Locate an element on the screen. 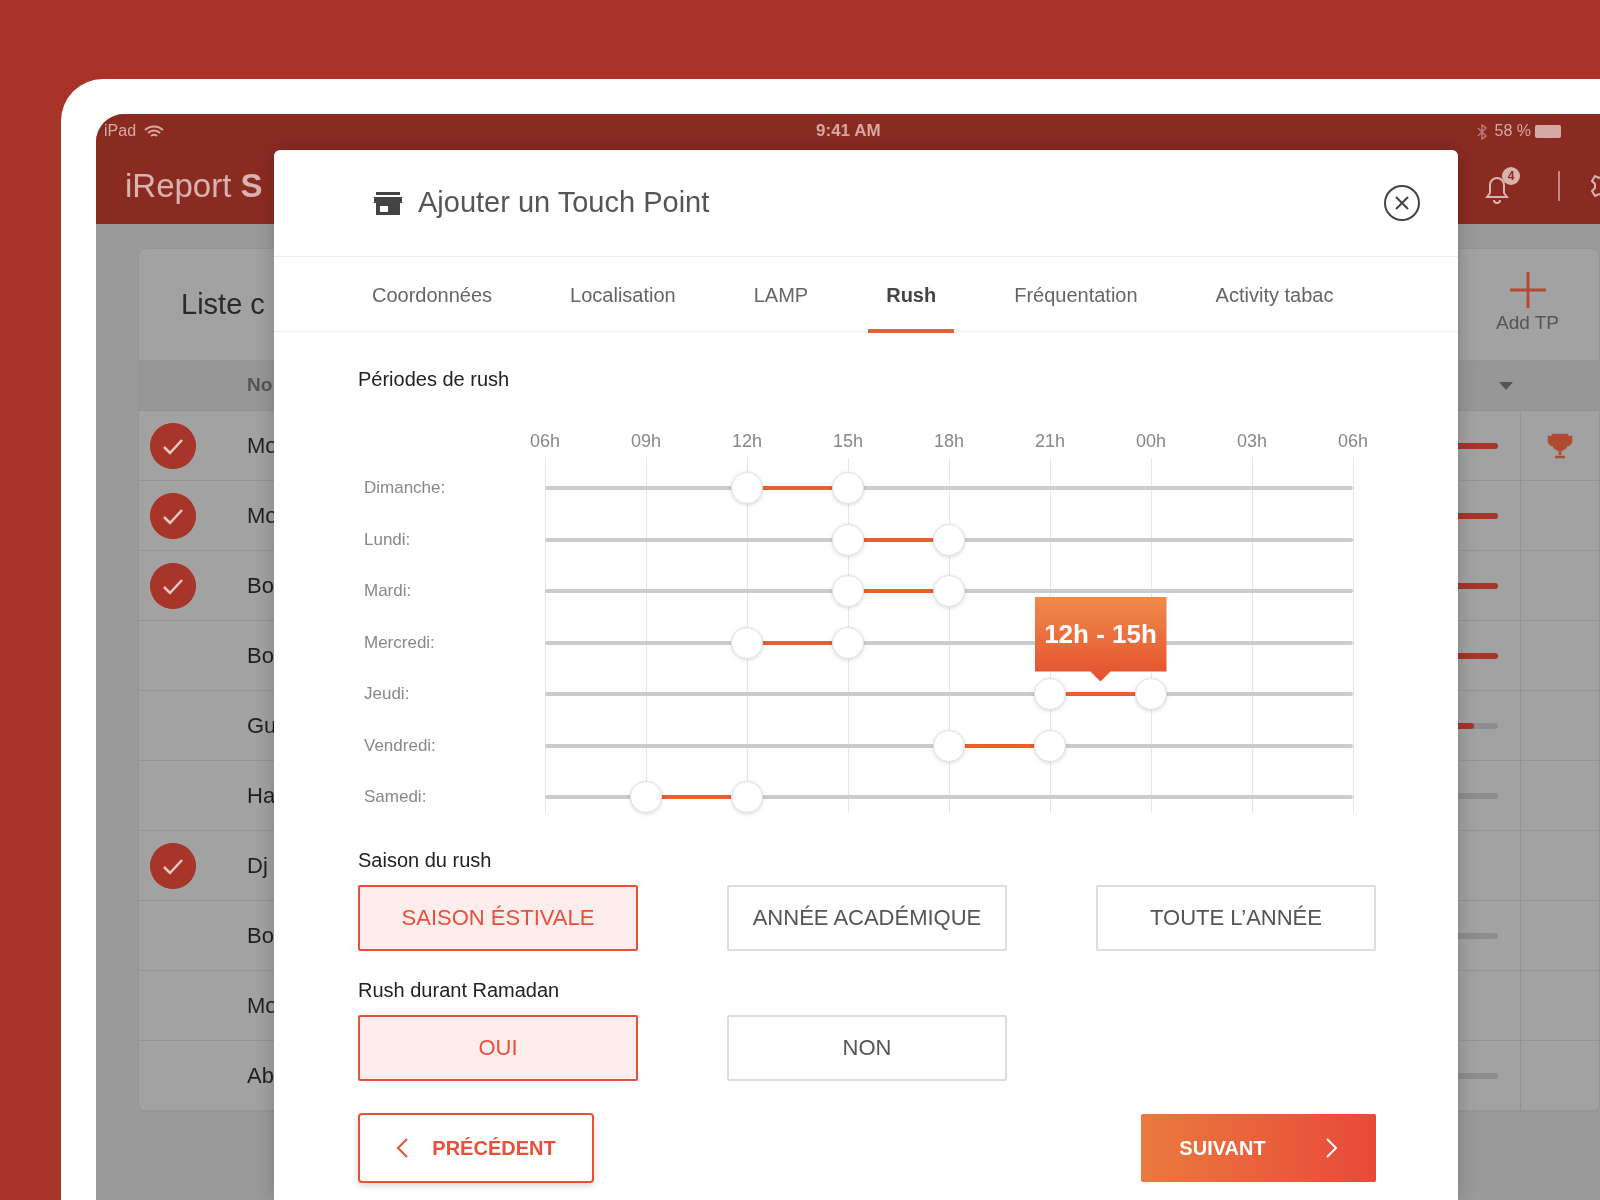 The image size is (1600, 1200). axis-tick-label: 09h is located at coordinates (646, 441).